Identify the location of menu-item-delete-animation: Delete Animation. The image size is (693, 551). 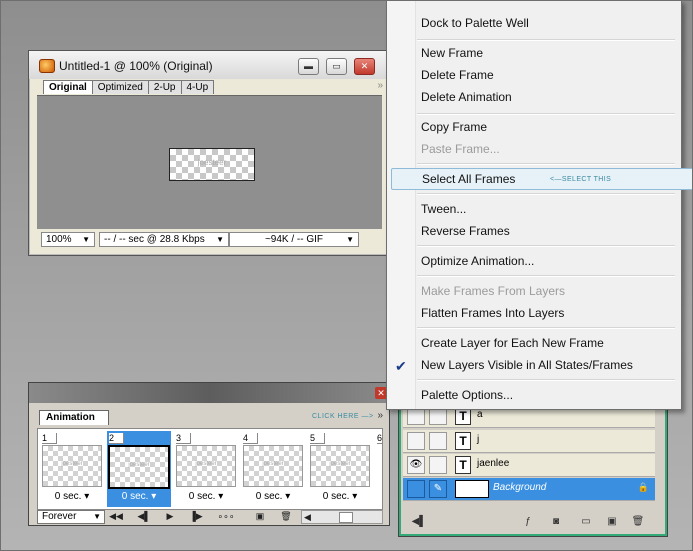
(549, 97).